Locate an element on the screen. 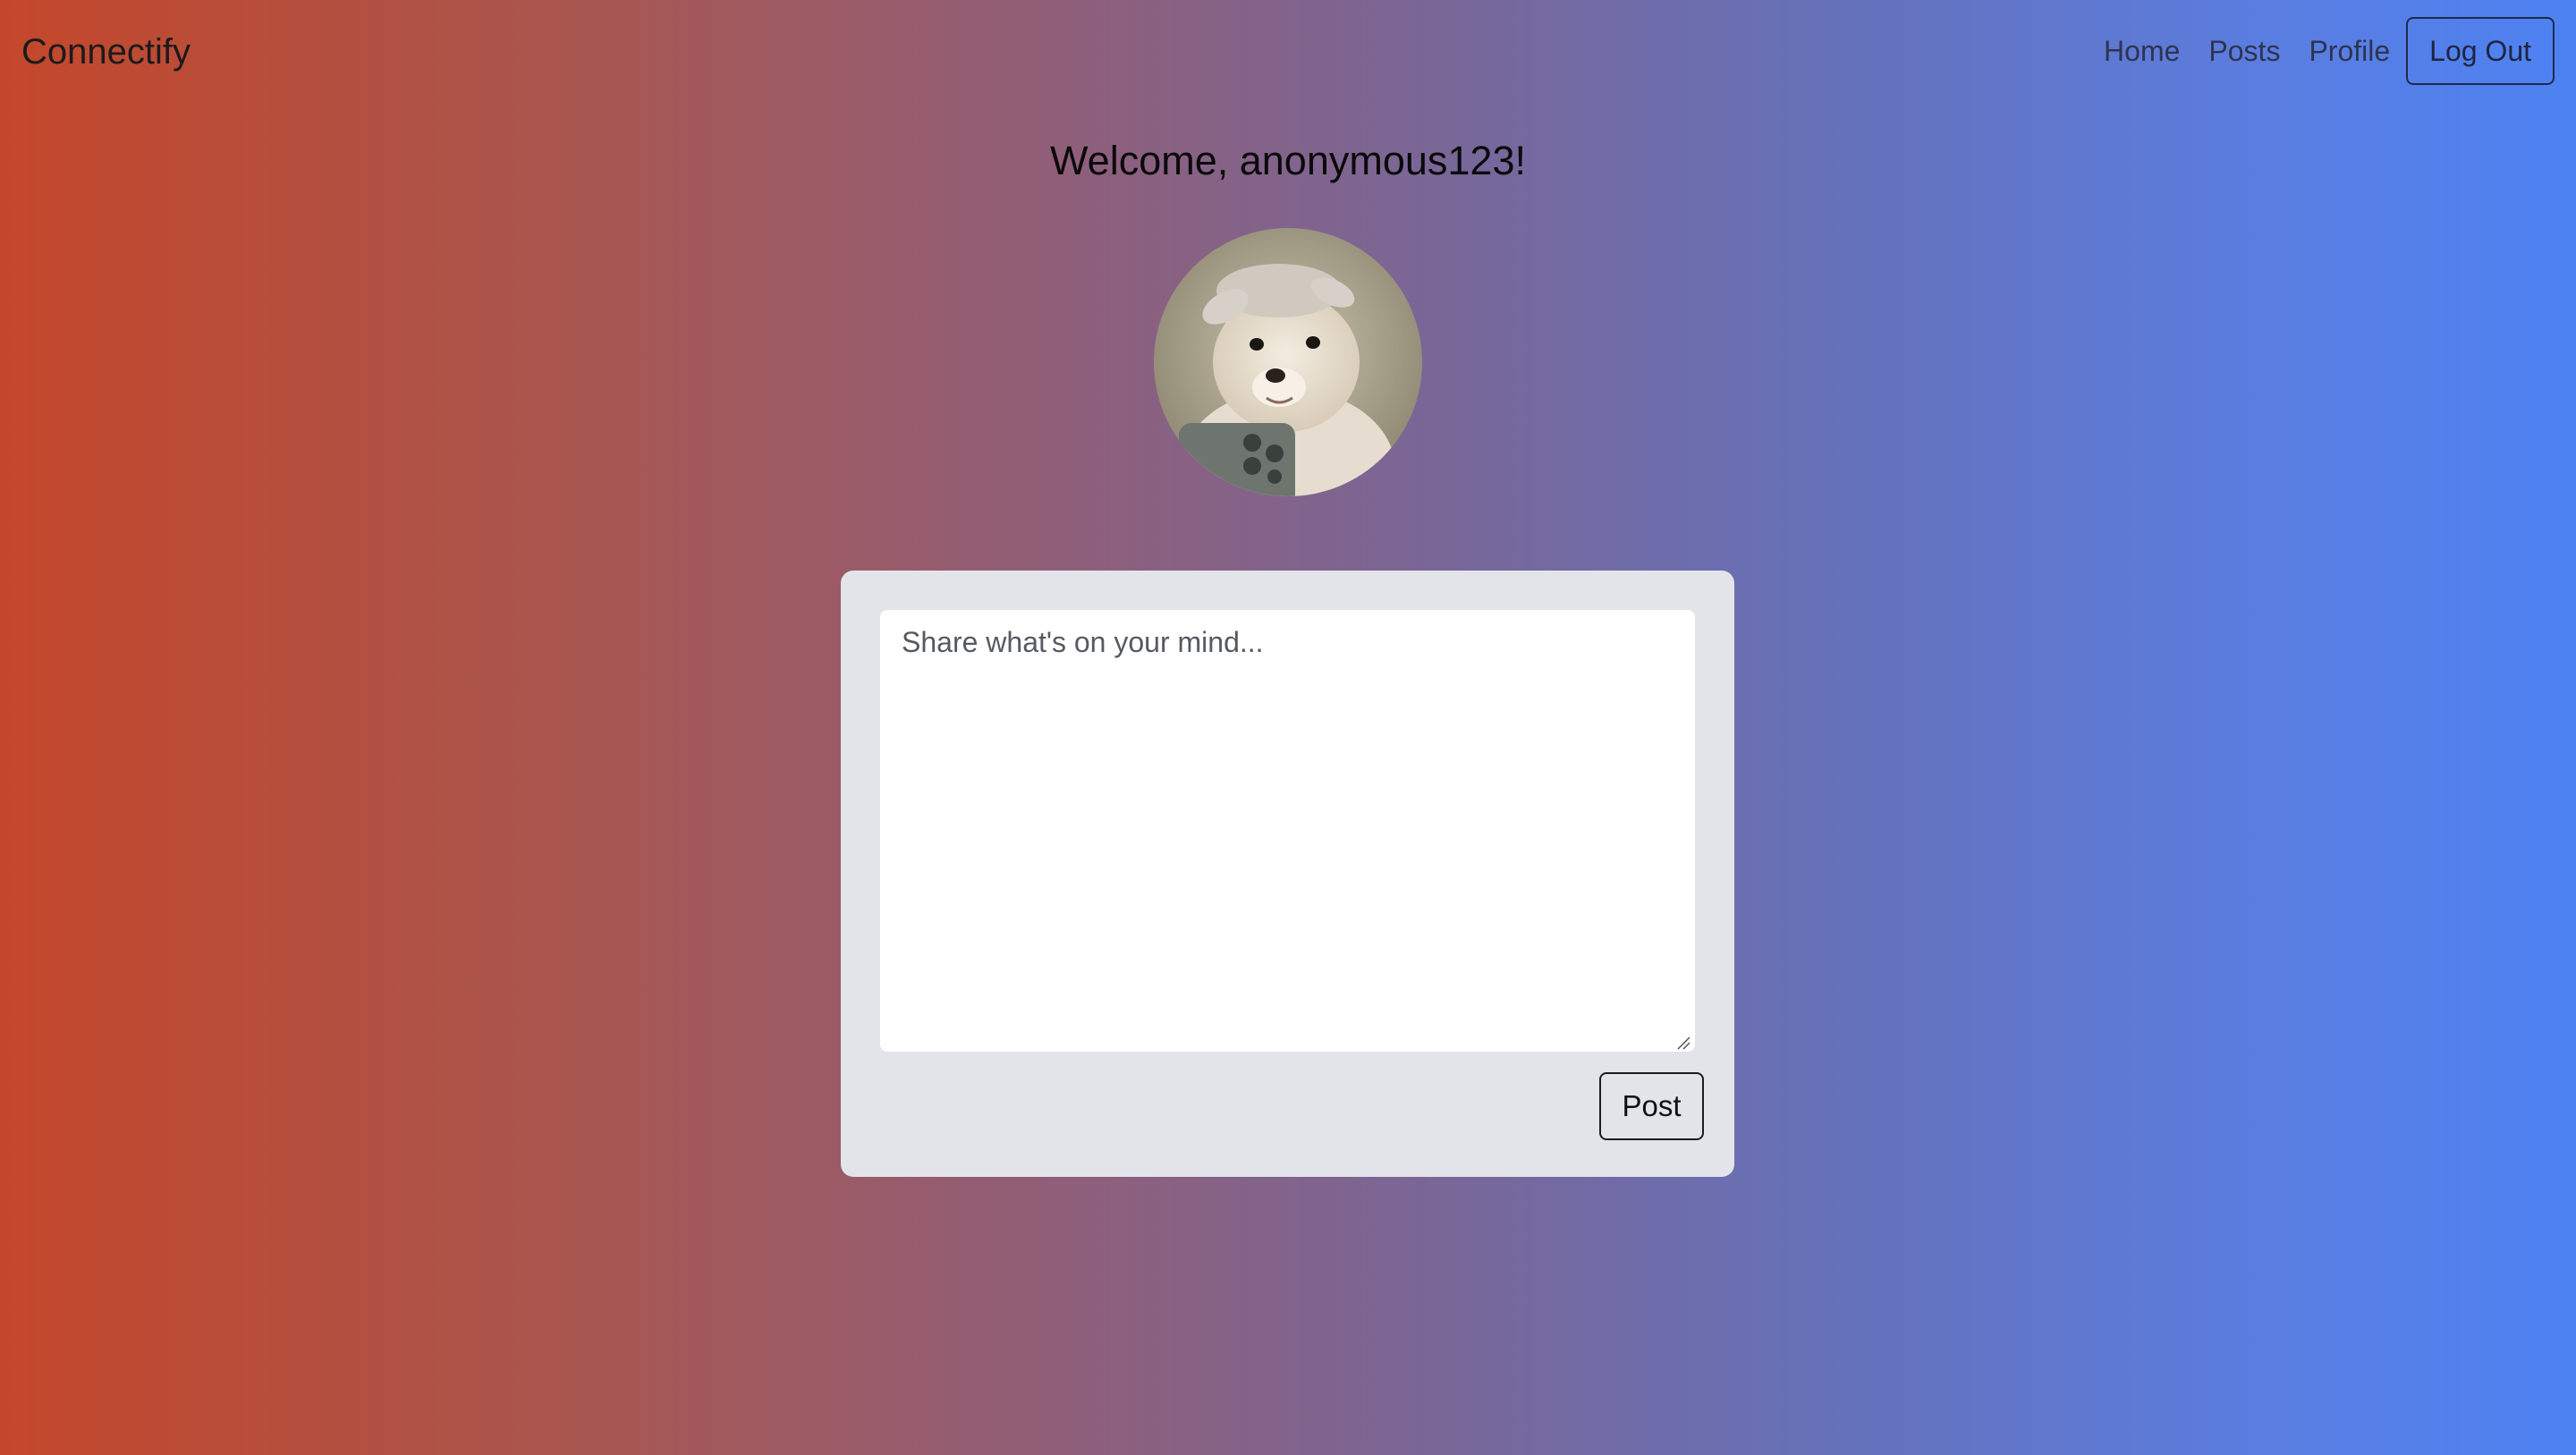 The image size is (2576, 1455). nav-link-posts: Posts is located at coordinates (2244, 51).